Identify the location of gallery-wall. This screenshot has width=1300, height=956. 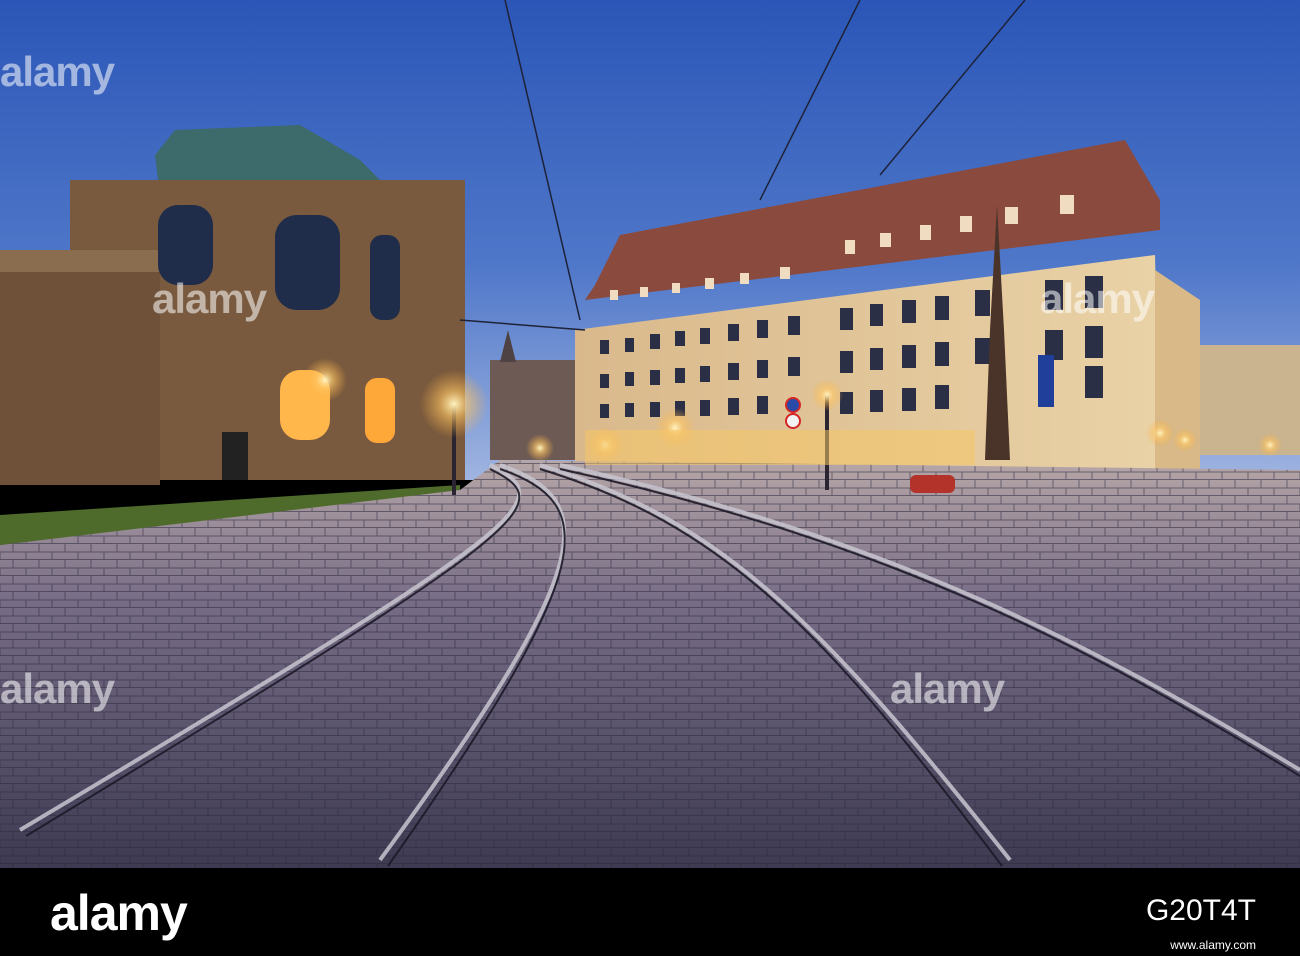
(80, 377).